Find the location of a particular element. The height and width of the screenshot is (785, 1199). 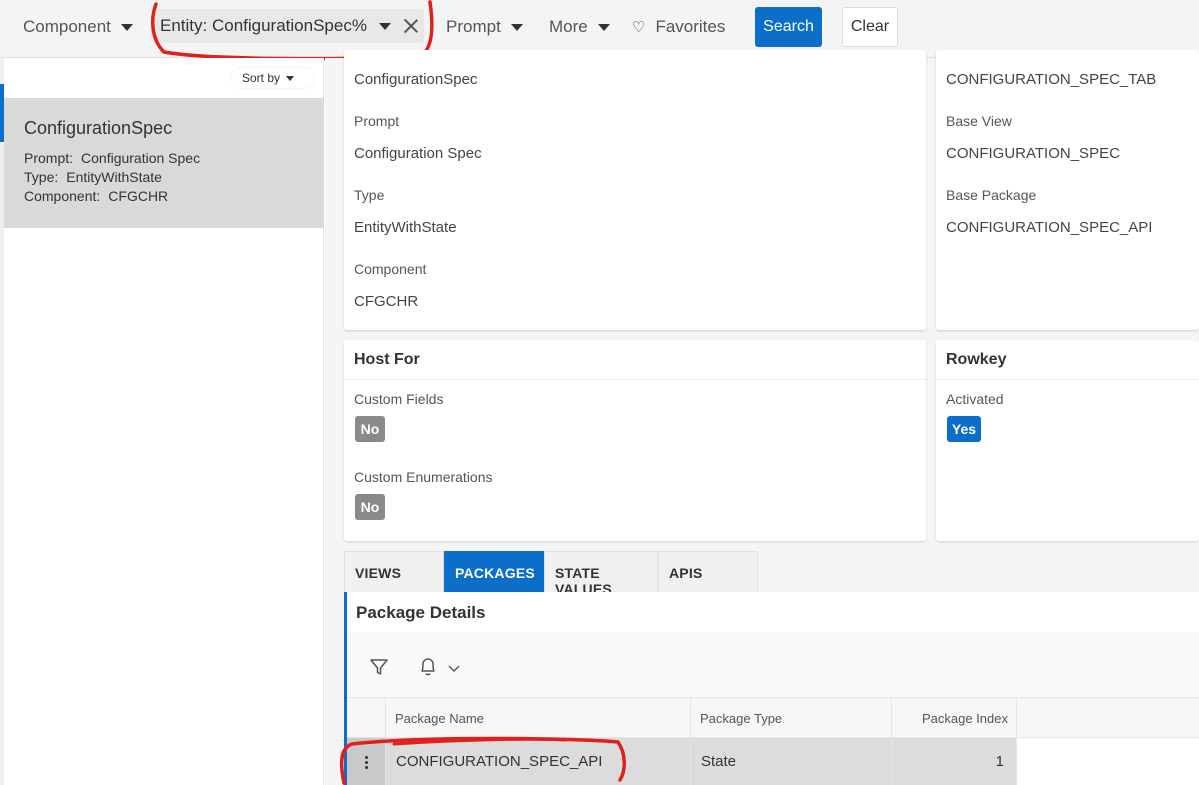

component-filter: Component is located at coordinates (78, 27).